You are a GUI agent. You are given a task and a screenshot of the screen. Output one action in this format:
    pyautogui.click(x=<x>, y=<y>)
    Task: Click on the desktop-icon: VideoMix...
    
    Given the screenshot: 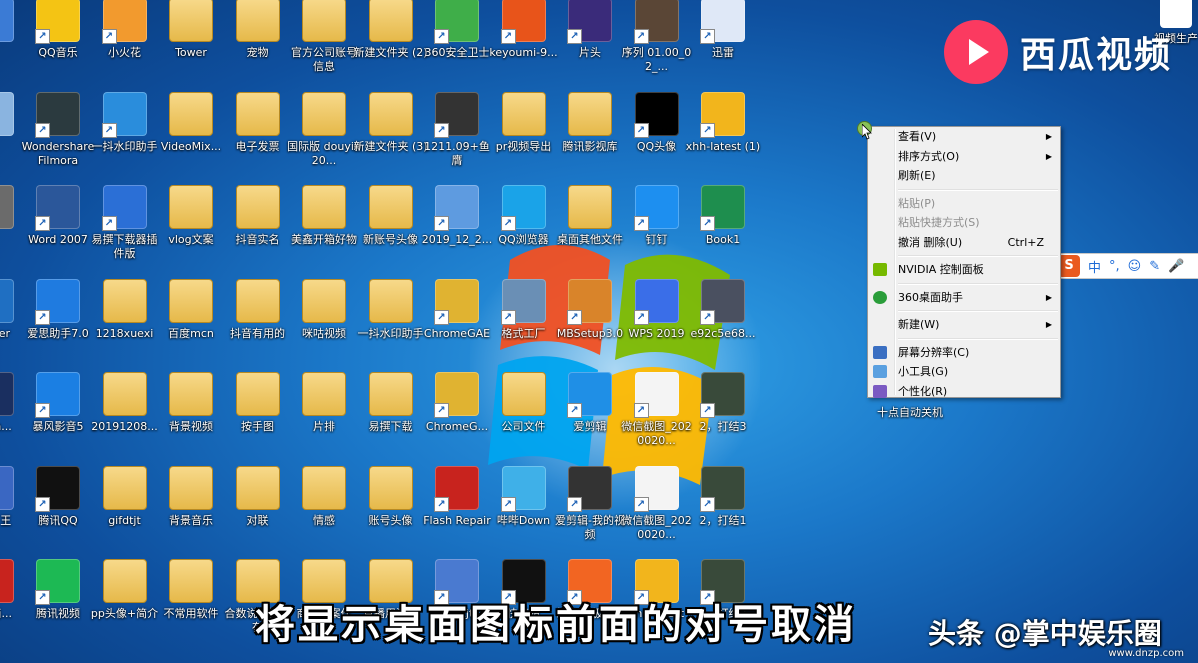 What is the action you would take?
    pyautogui.click(x=191, y=122)
    